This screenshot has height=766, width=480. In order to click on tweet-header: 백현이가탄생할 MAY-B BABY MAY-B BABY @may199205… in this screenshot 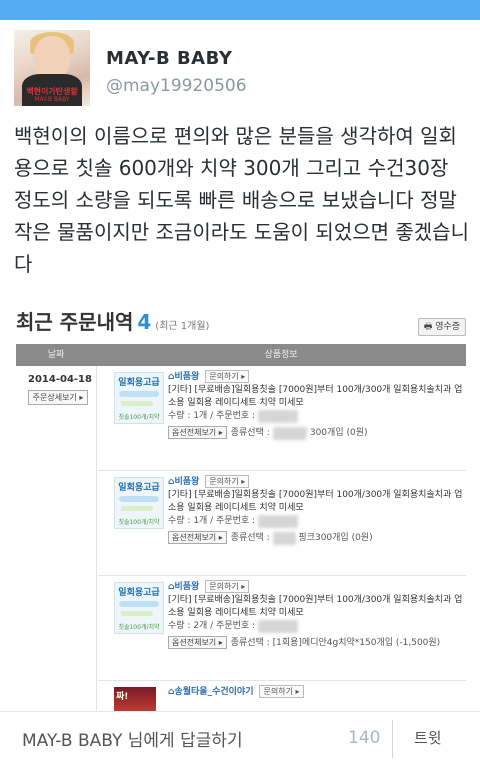, I will do `click(240, 70)`.